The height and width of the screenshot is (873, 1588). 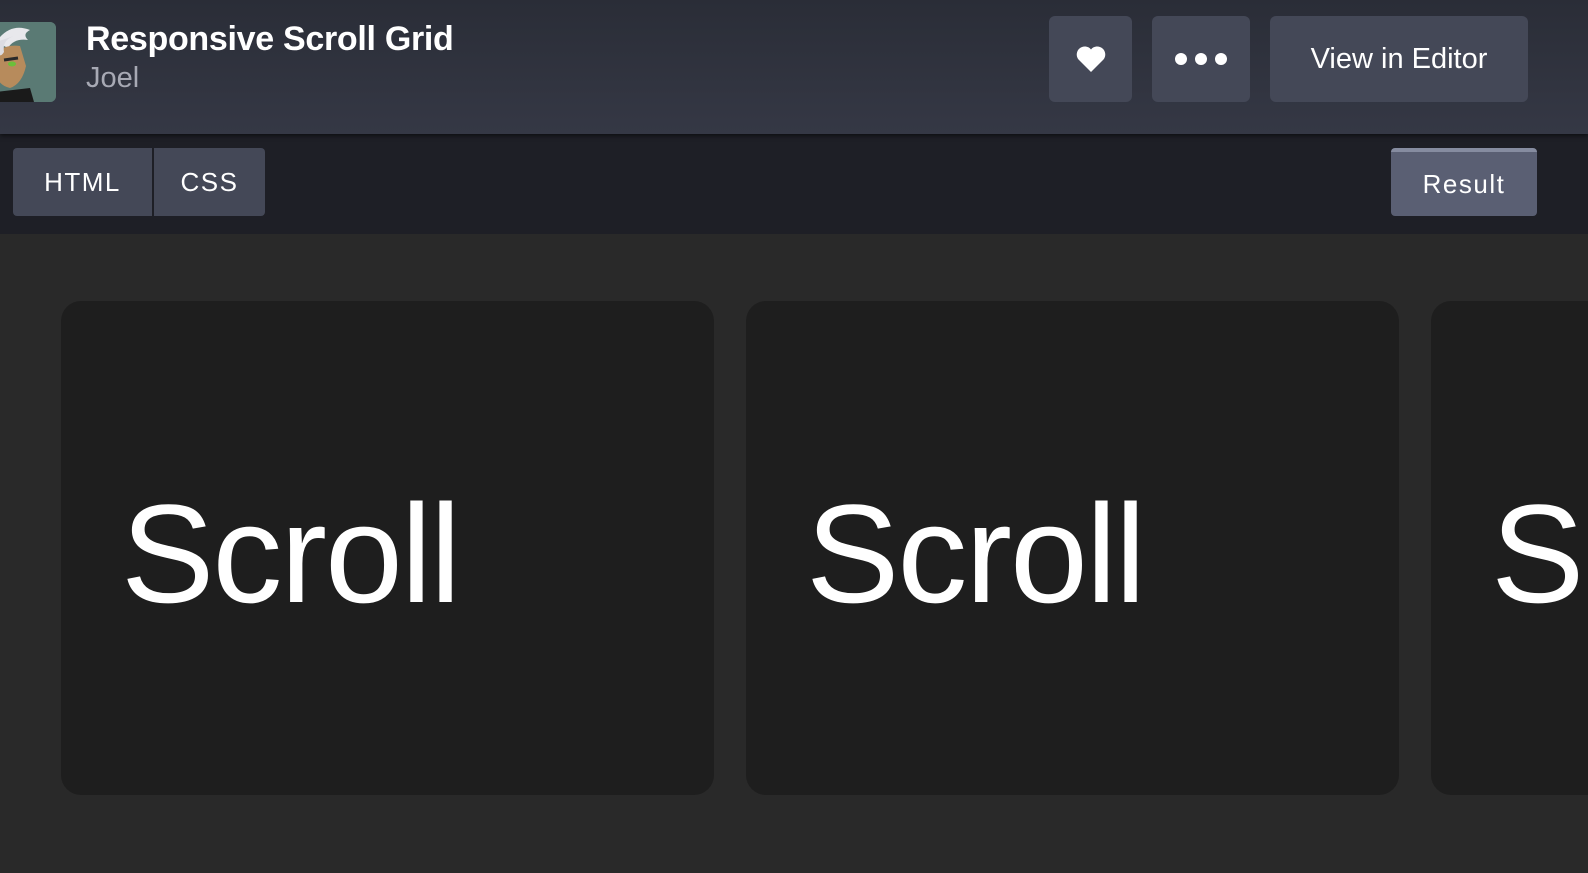 What do you see at coordinates (82, 182) in the screenshot?
I see `tab-html: HTML` at bounding box center [82, 182].